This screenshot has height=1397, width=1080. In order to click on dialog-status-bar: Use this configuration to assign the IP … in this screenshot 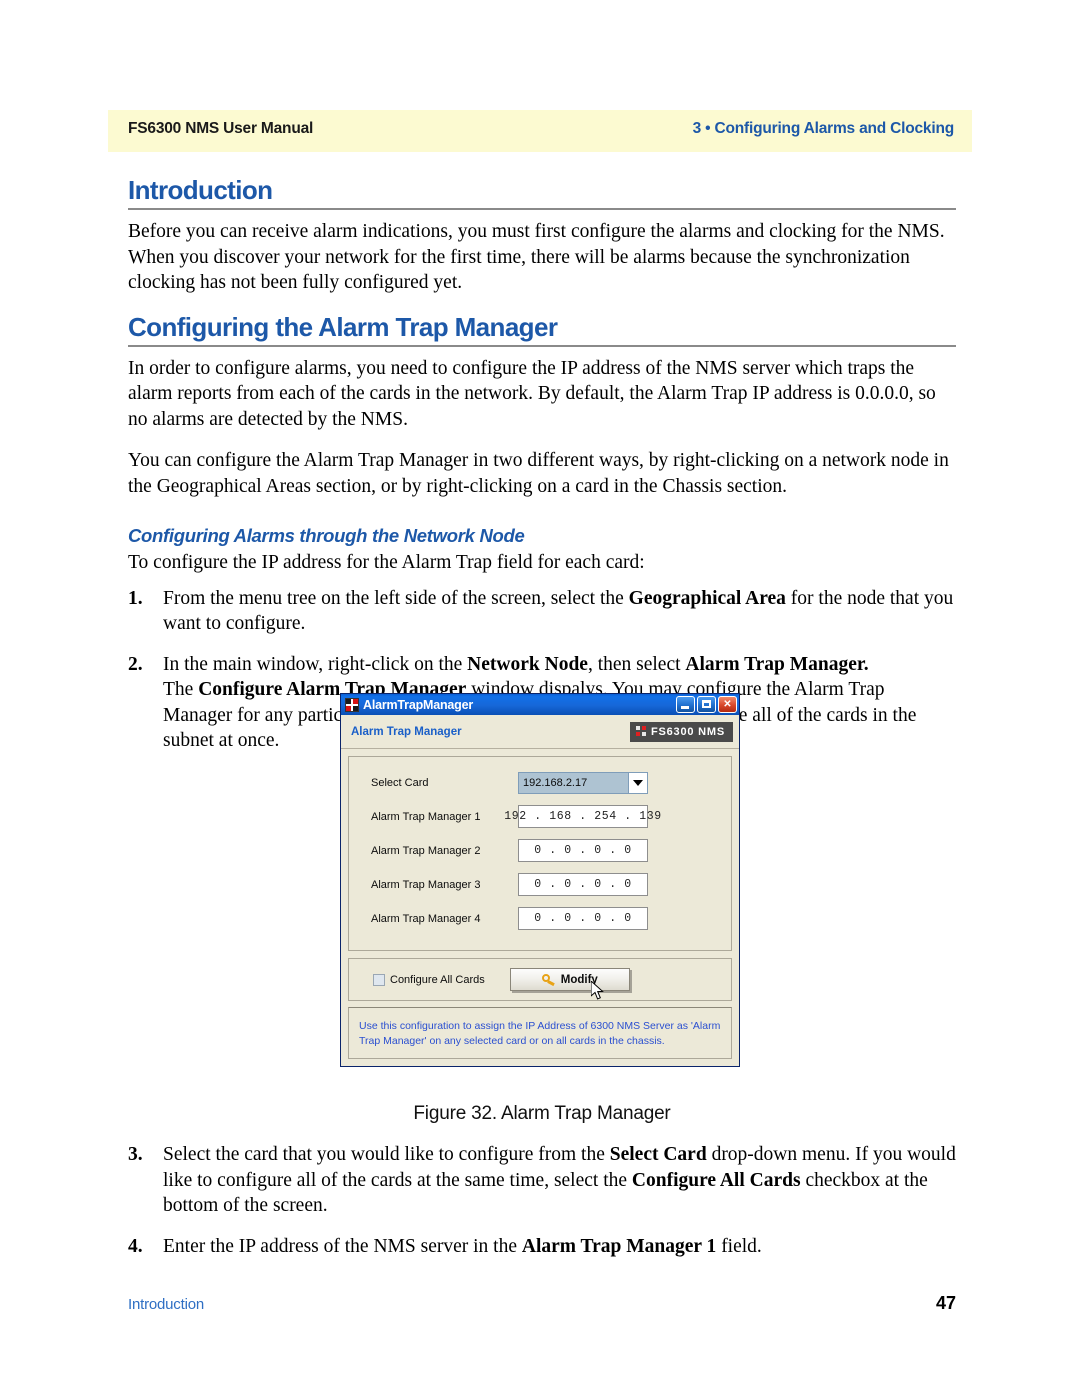, I will do `click(540, 1033)`.